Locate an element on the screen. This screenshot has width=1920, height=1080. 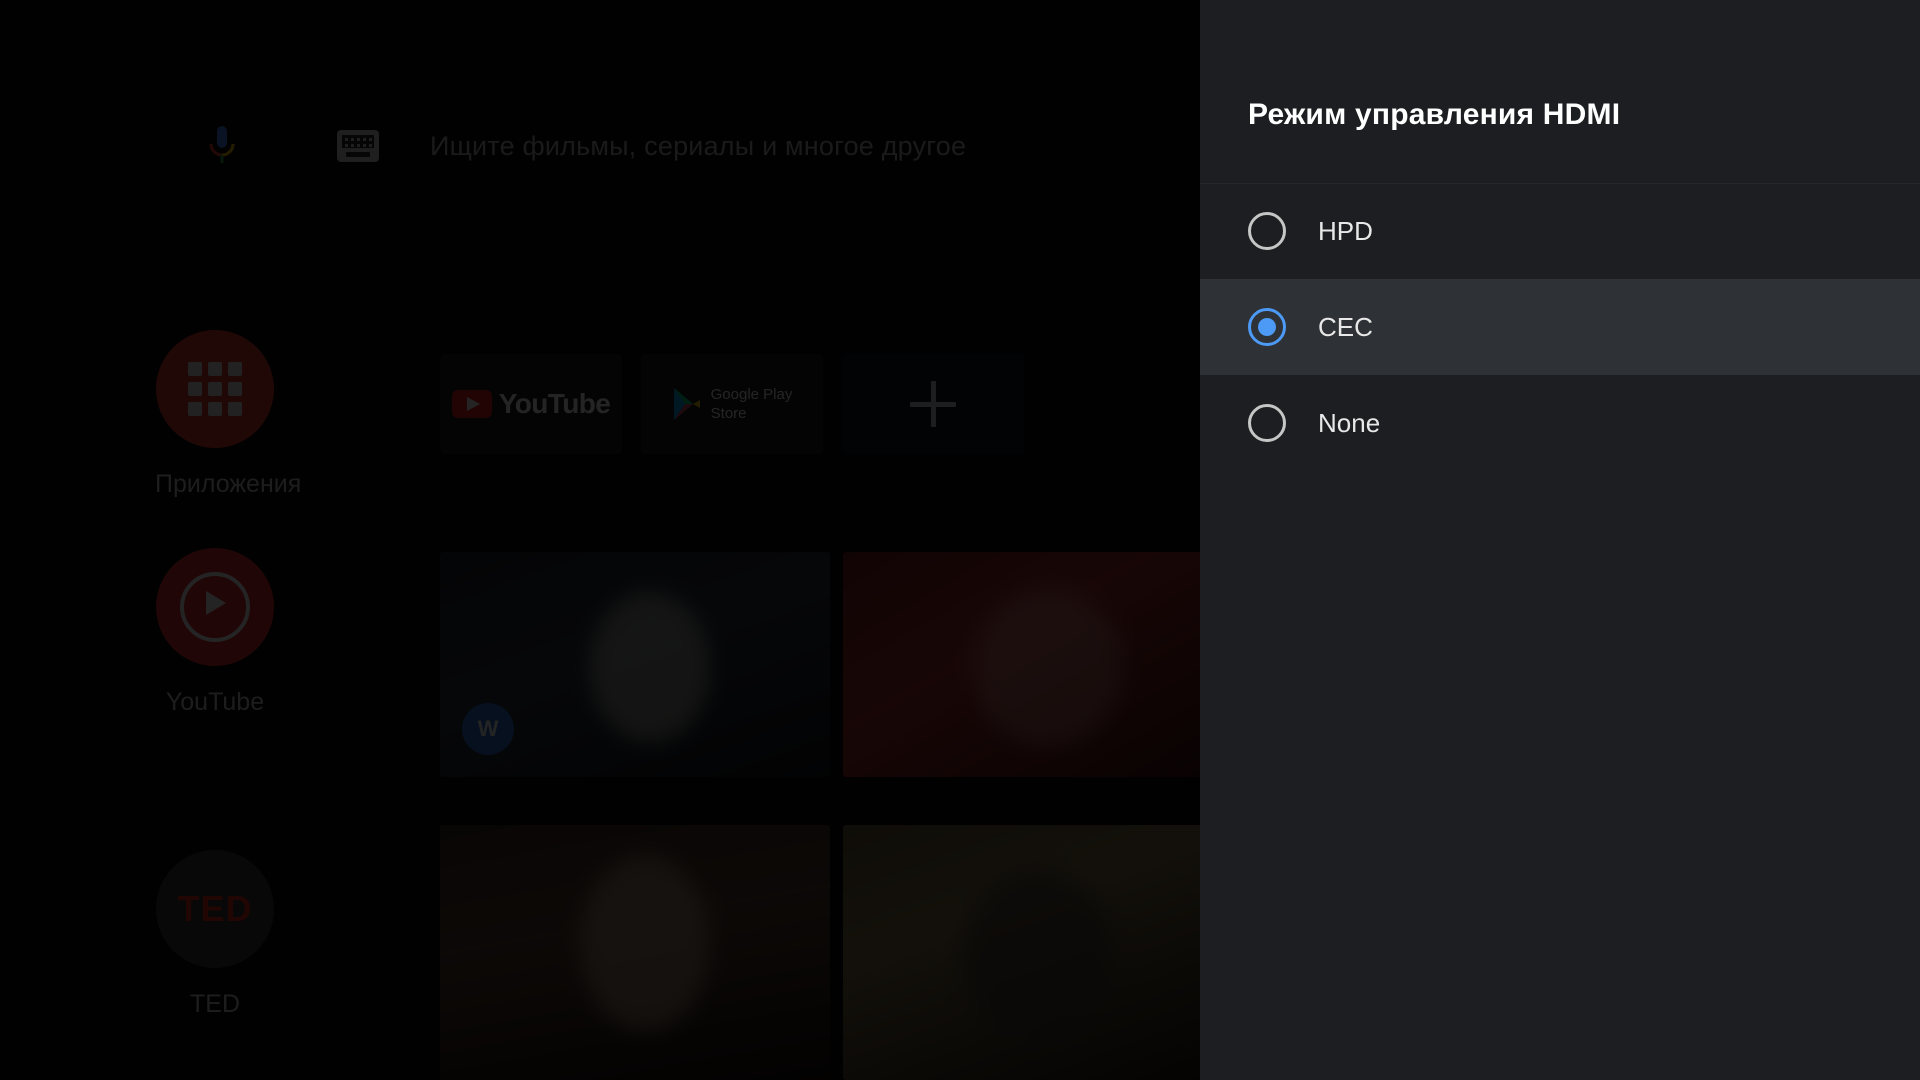
play-store-label: Google Play Store is located at coordinates (751, 404).